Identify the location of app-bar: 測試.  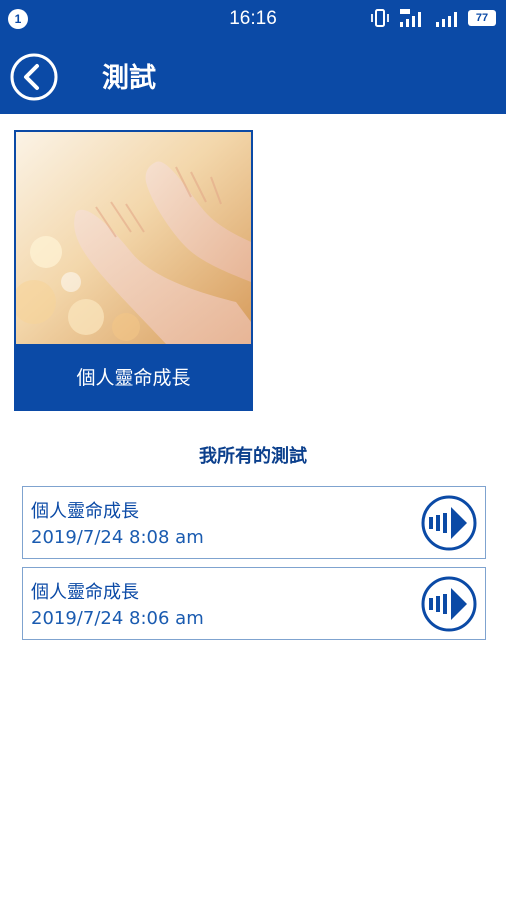
(253, 76).